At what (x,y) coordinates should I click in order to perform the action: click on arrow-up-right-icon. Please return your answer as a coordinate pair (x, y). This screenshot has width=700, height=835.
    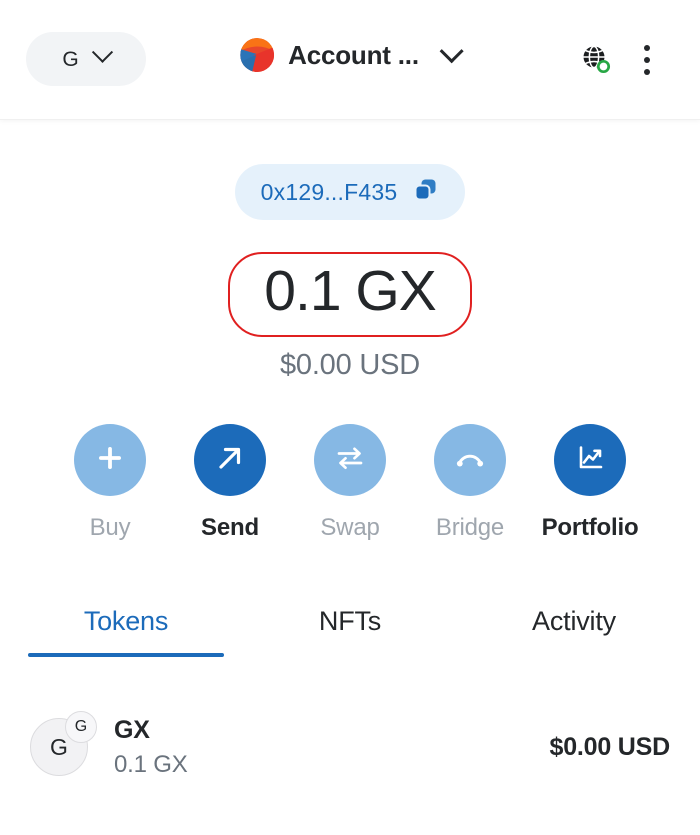
    Looking at the image, I should click on (230, 460).